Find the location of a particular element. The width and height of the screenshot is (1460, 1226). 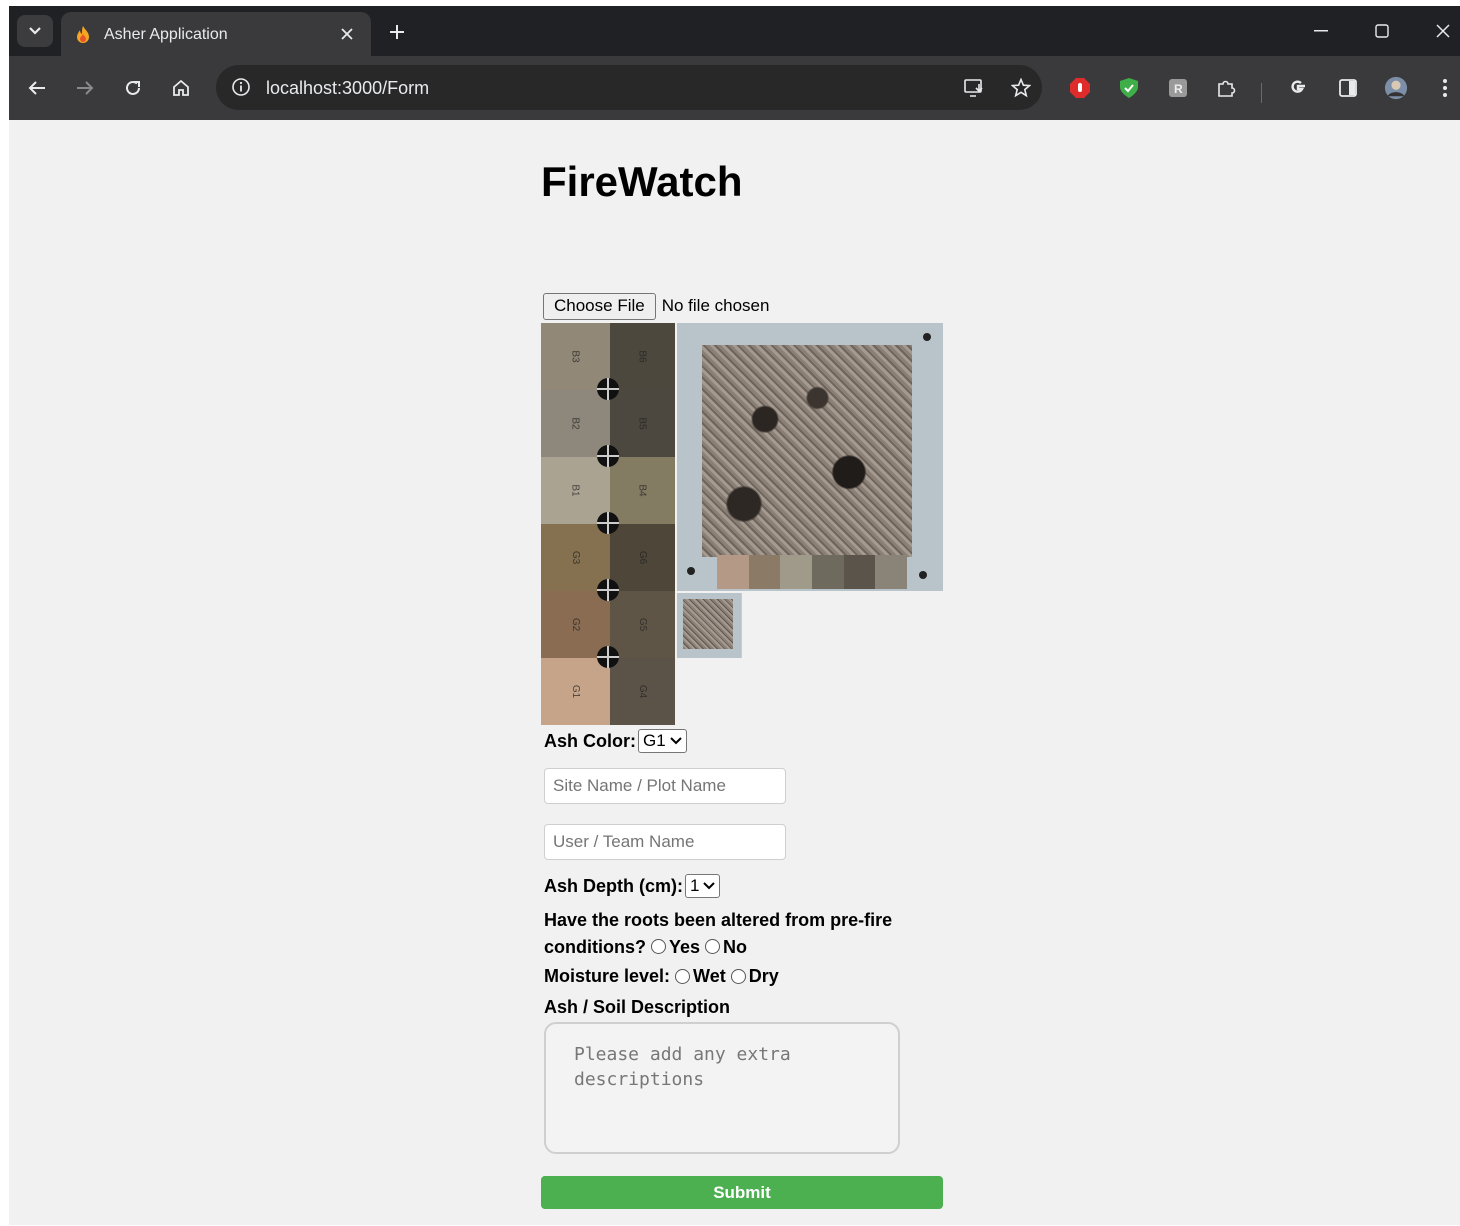

color-chip-b5: B5 is located at coordinates (642, 423).